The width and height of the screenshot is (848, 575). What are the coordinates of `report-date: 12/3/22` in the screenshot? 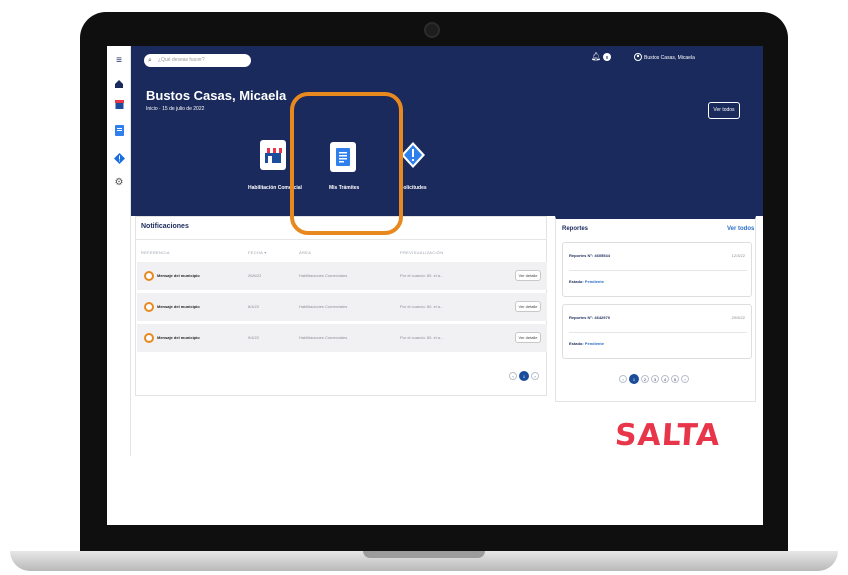 It's located at (738, 255).